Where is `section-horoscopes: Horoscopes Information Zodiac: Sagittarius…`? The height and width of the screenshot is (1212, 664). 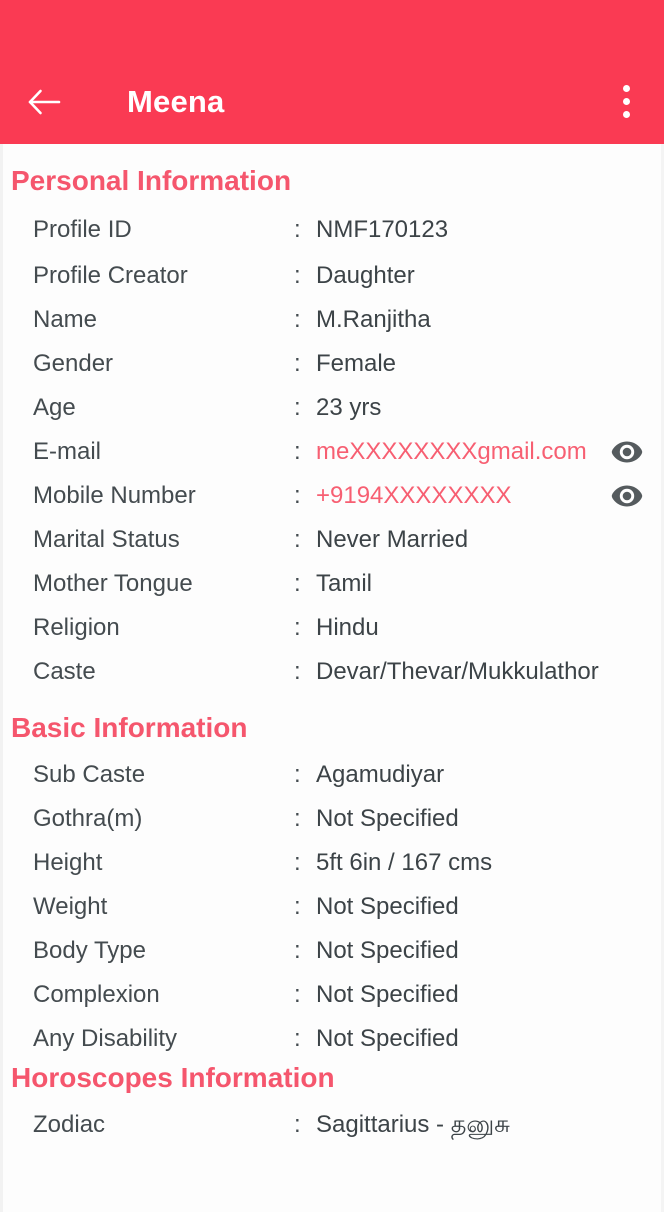
section-horoscopes: Horoscopes Information Zodiac: Sagittarius… is located at coordinates (332, 1104).